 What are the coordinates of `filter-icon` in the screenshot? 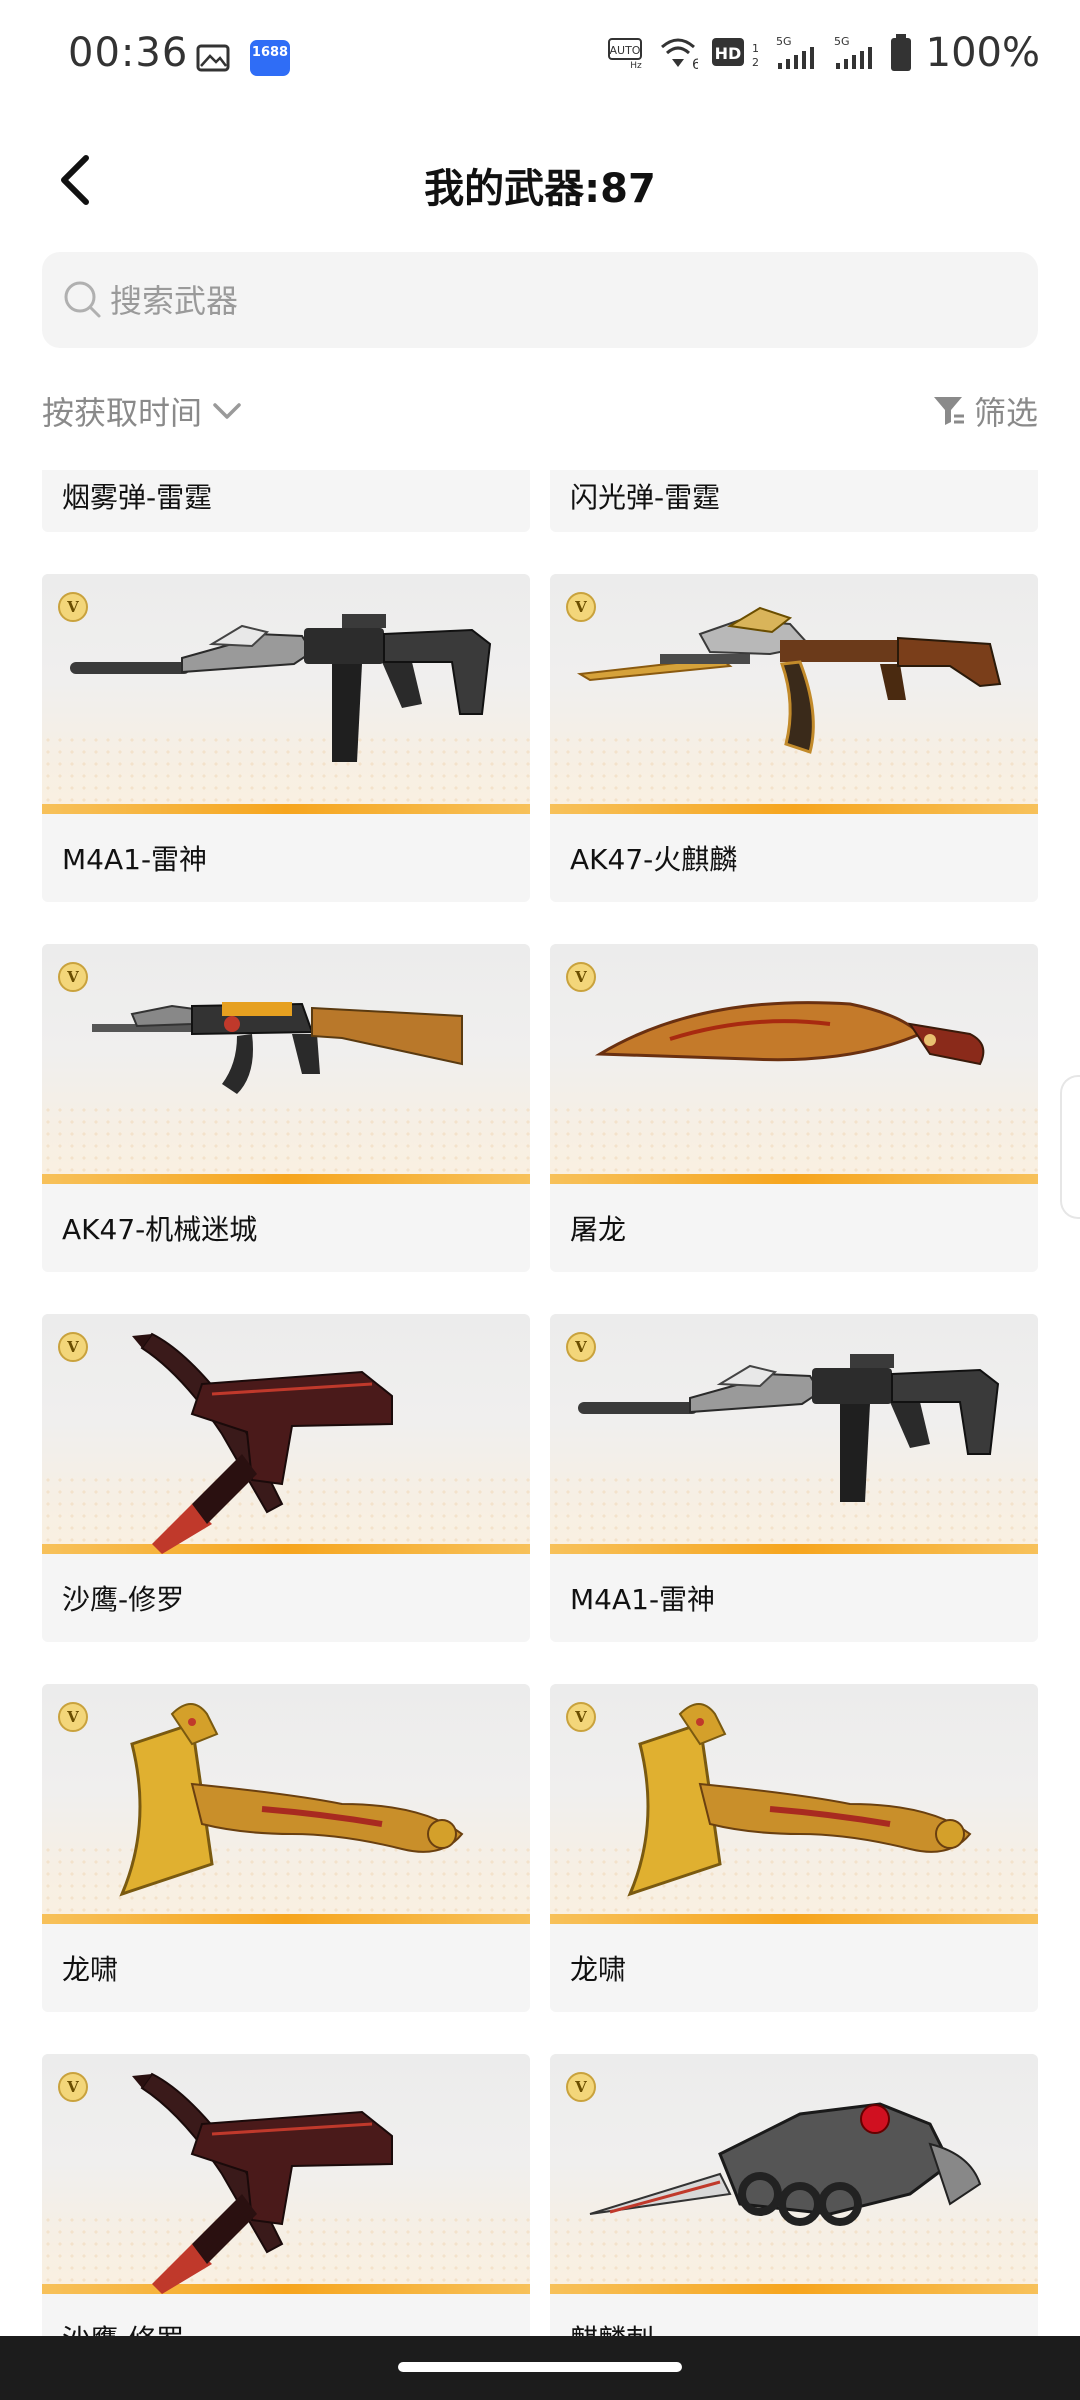 It's located at (948, 411).